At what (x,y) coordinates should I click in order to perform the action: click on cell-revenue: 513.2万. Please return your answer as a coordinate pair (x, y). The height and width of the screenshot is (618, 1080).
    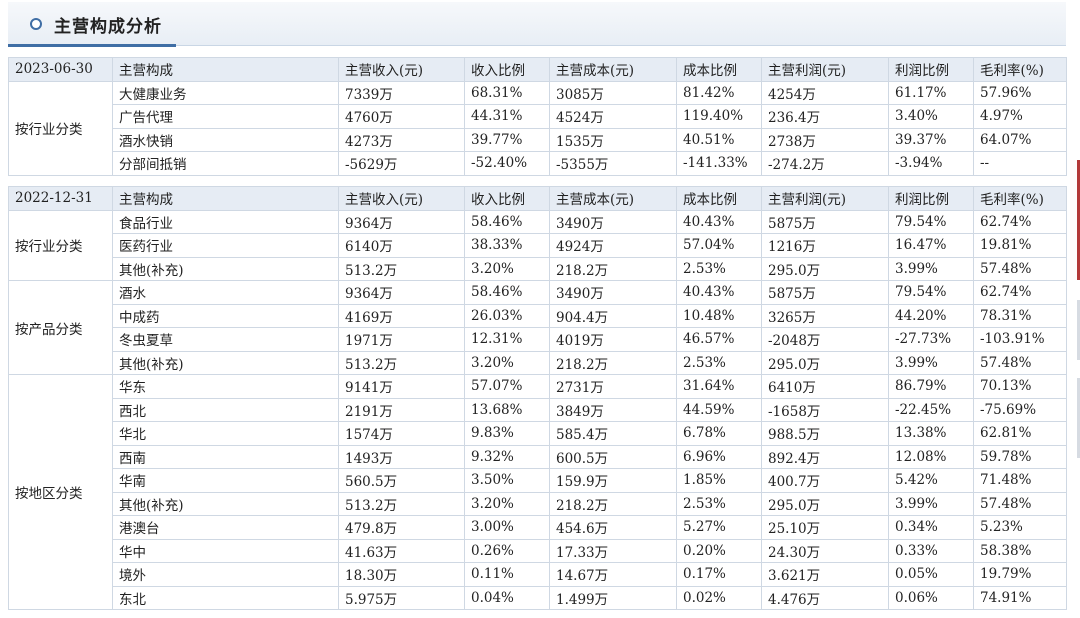
    Looking at the image, I should click on (401, 268).